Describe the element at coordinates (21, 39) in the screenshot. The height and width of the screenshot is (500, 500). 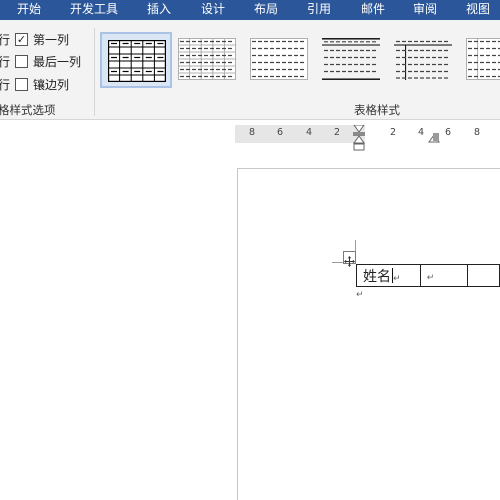
I see `first-column-checkbox: ✓` at that location.